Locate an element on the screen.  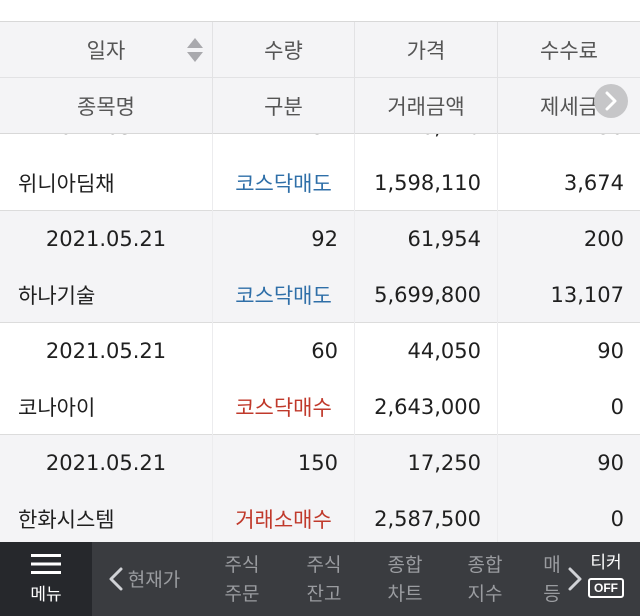
nav-label-bottom: 지수 is located at coordinates (485, 594).